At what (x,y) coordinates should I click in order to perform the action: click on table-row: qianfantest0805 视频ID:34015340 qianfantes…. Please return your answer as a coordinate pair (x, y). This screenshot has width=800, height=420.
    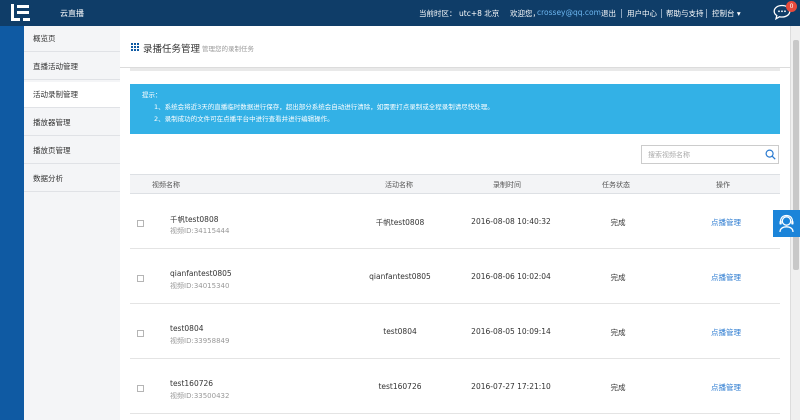
    Looking at the image, I should click on (455, 277).